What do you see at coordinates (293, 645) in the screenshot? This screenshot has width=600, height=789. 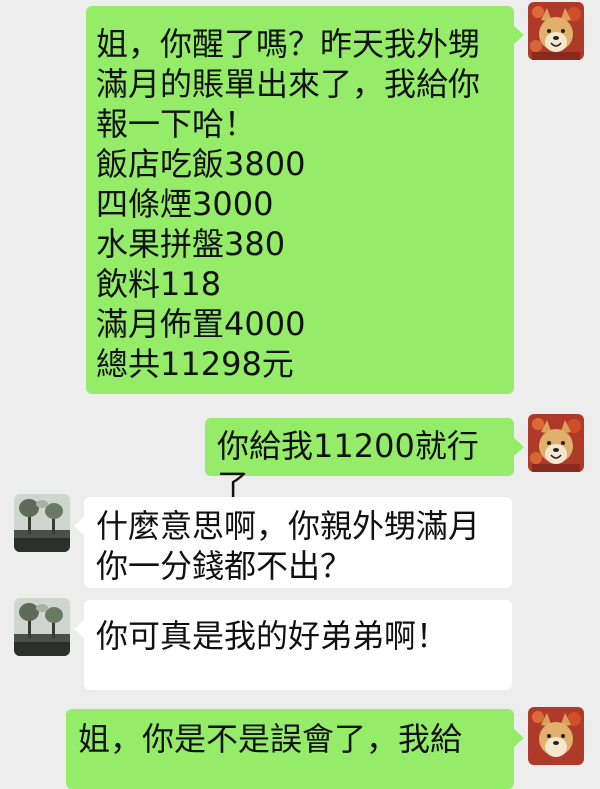 I see `received-message-bubble: 你可真是我的好弟弟啊！` at bounding box center [293, 645].